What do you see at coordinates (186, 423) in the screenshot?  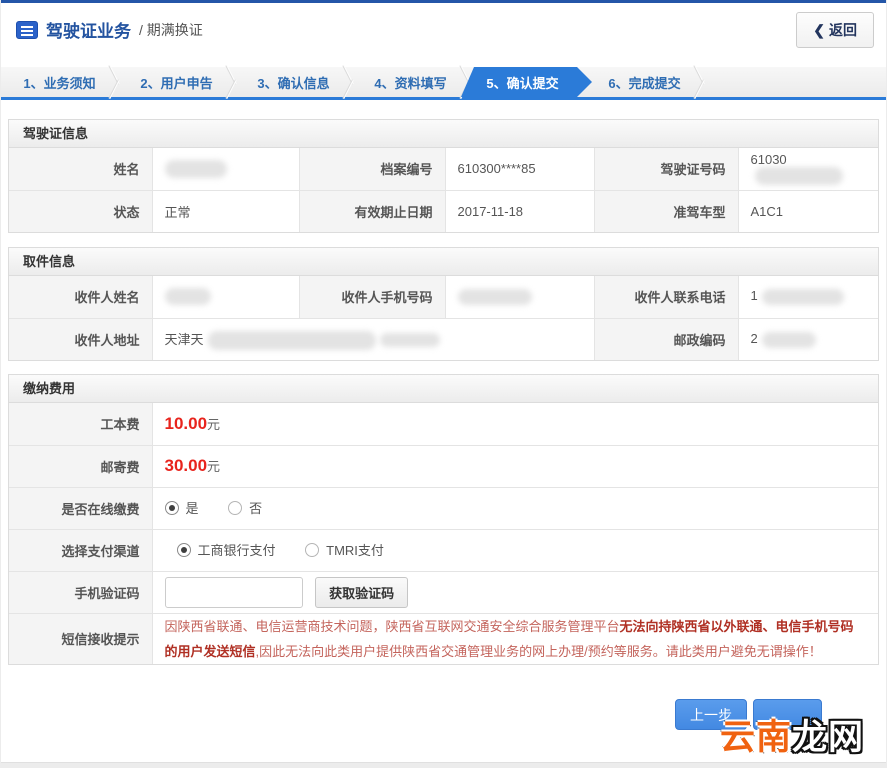 I see `work-fee-amount: 10.00` at bounding box center [186, 423].